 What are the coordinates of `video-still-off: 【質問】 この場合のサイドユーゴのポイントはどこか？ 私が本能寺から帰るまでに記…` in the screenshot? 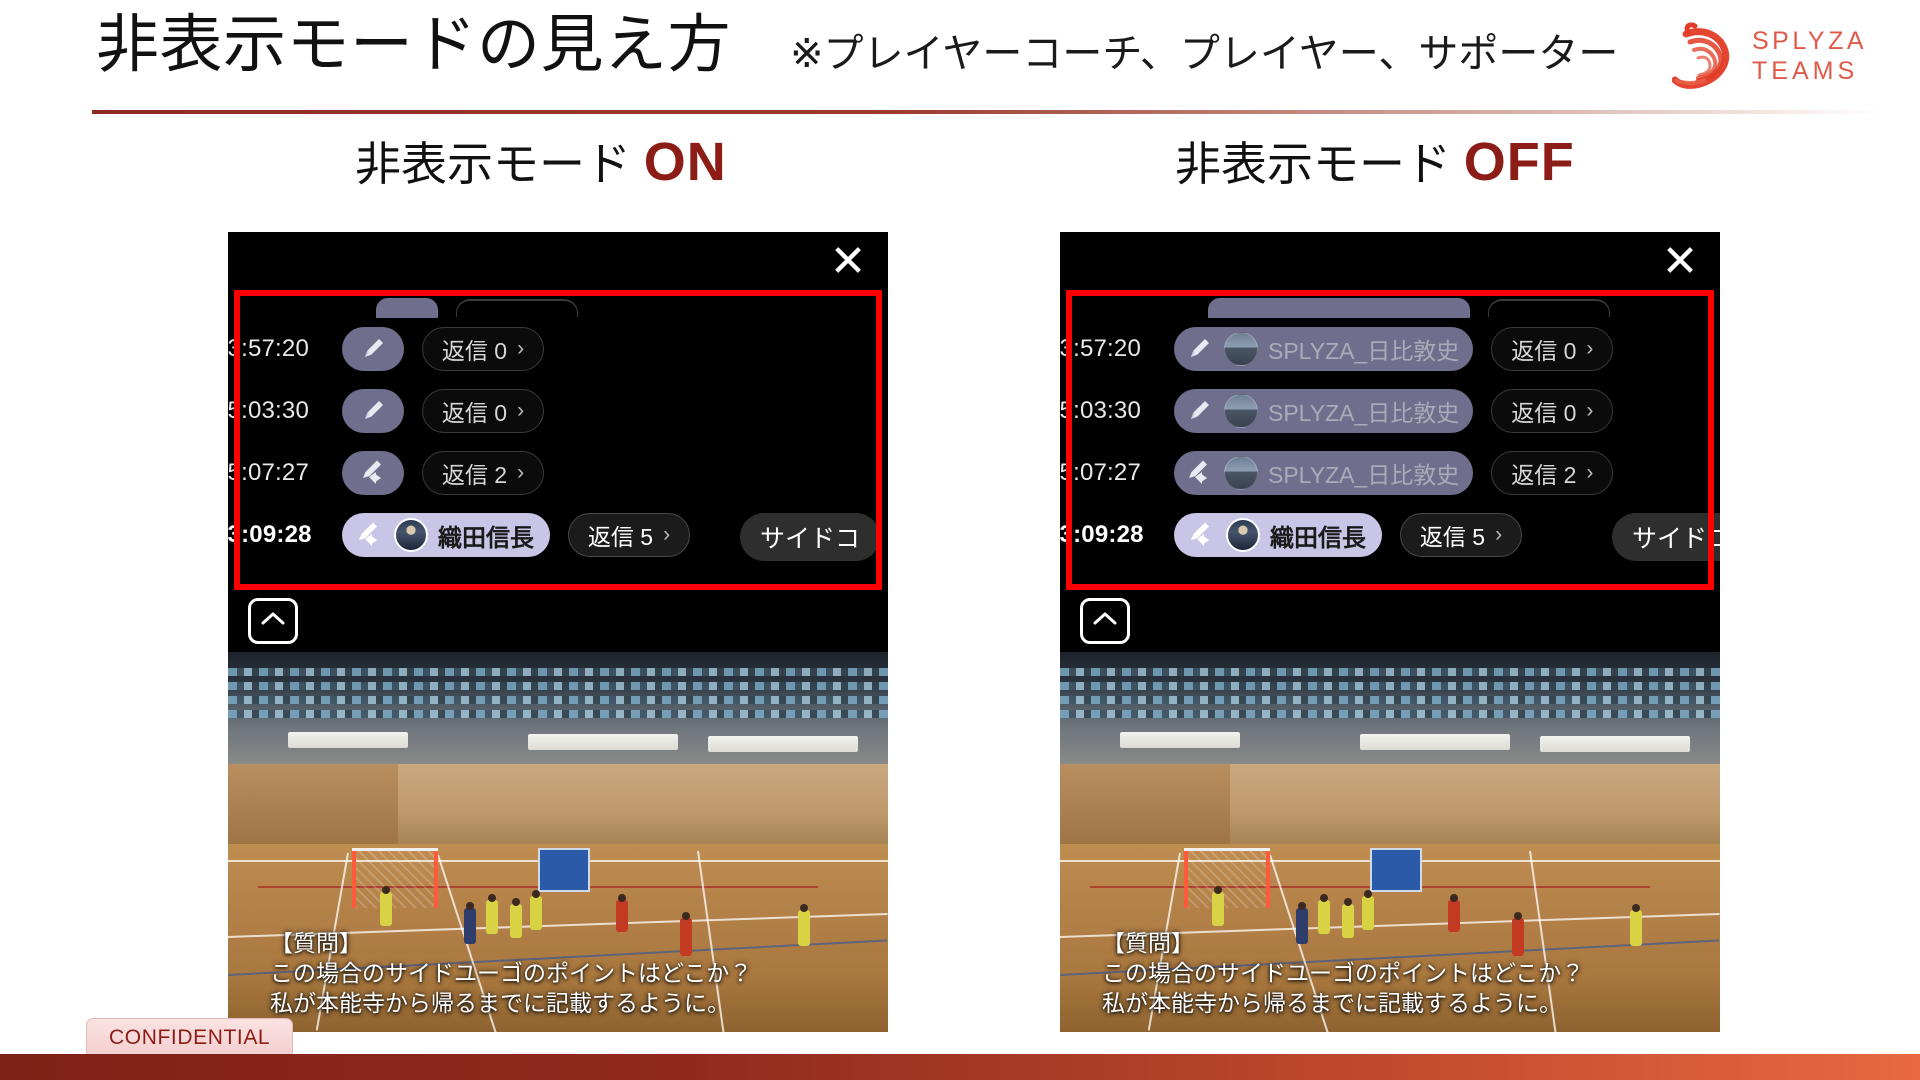 It's located at (1390, 842).